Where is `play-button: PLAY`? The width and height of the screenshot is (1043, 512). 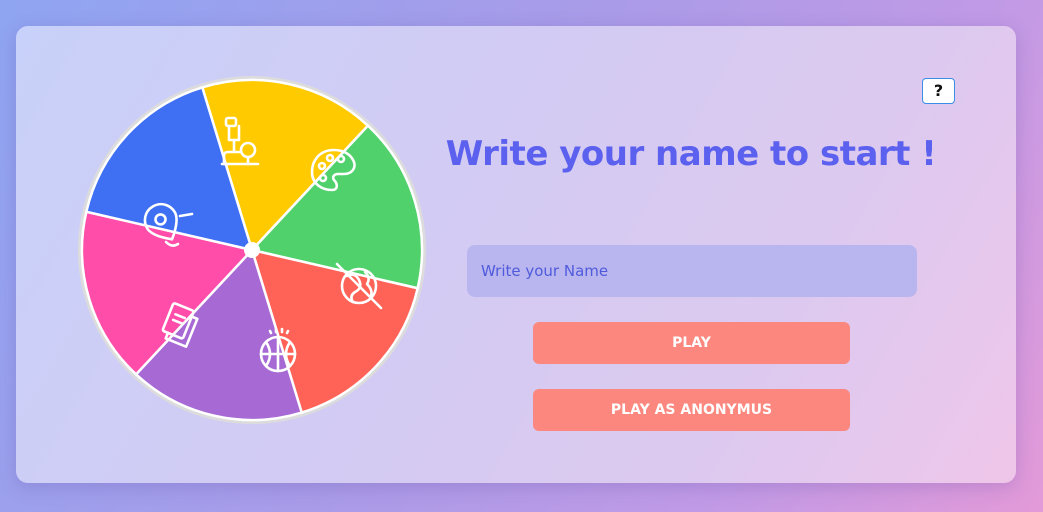
play-button: PLAY is located at coordinates (691, 343).